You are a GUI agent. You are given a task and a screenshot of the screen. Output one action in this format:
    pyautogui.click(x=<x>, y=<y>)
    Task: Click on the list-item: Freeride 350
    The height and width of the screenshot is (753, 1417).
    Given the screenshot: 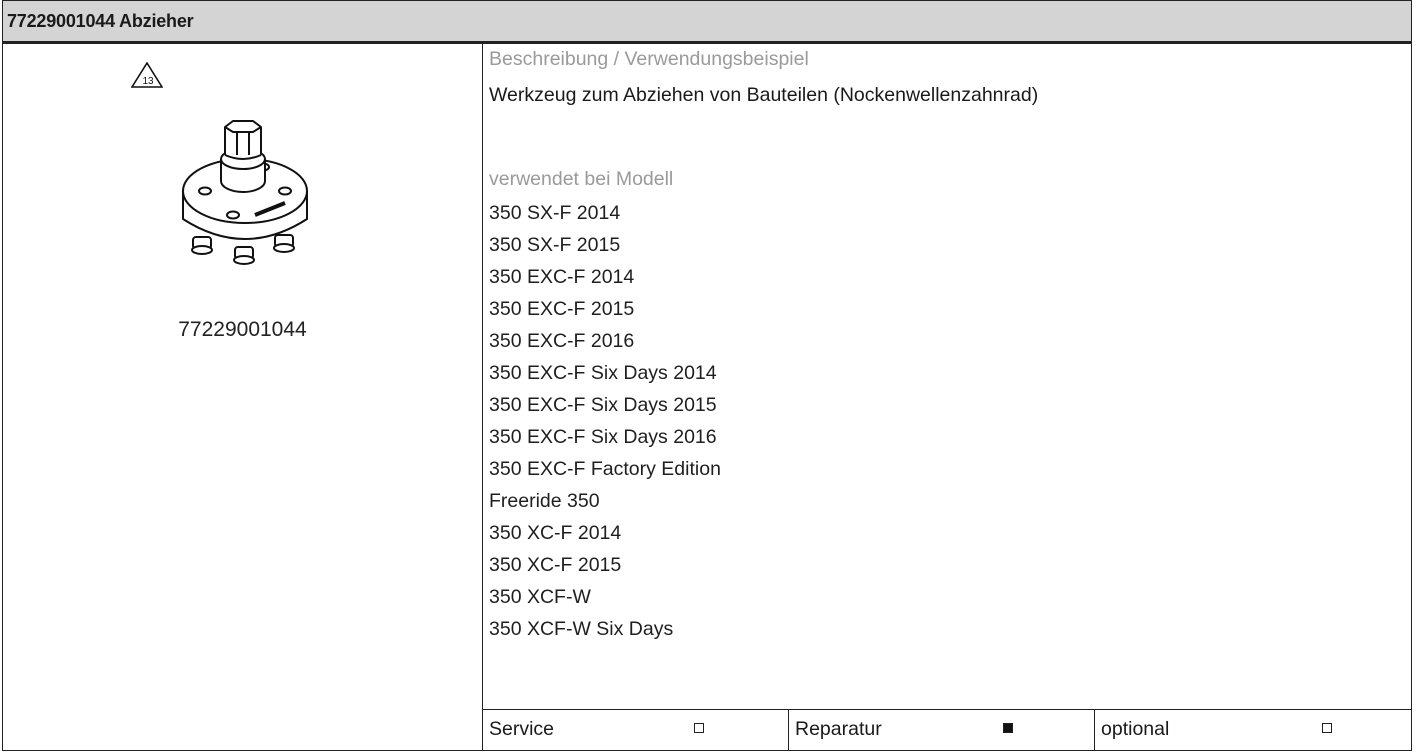 What is the action you would take?
    pyautogui.click(x=544, y=501)
    